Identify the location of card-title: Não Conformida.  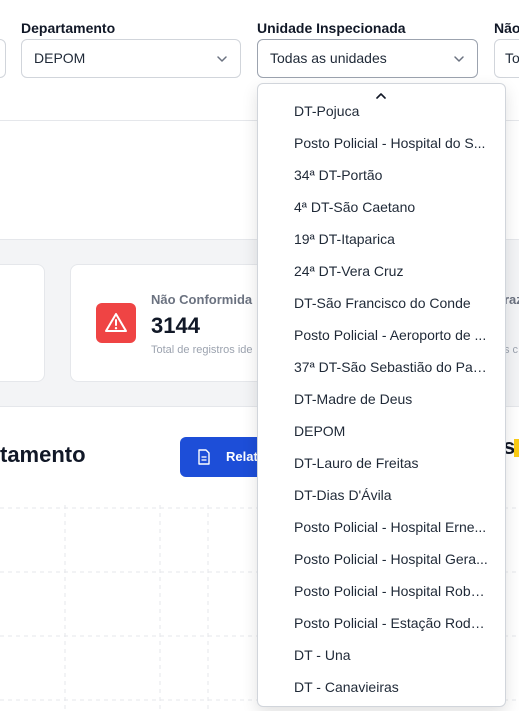
(202, 299).